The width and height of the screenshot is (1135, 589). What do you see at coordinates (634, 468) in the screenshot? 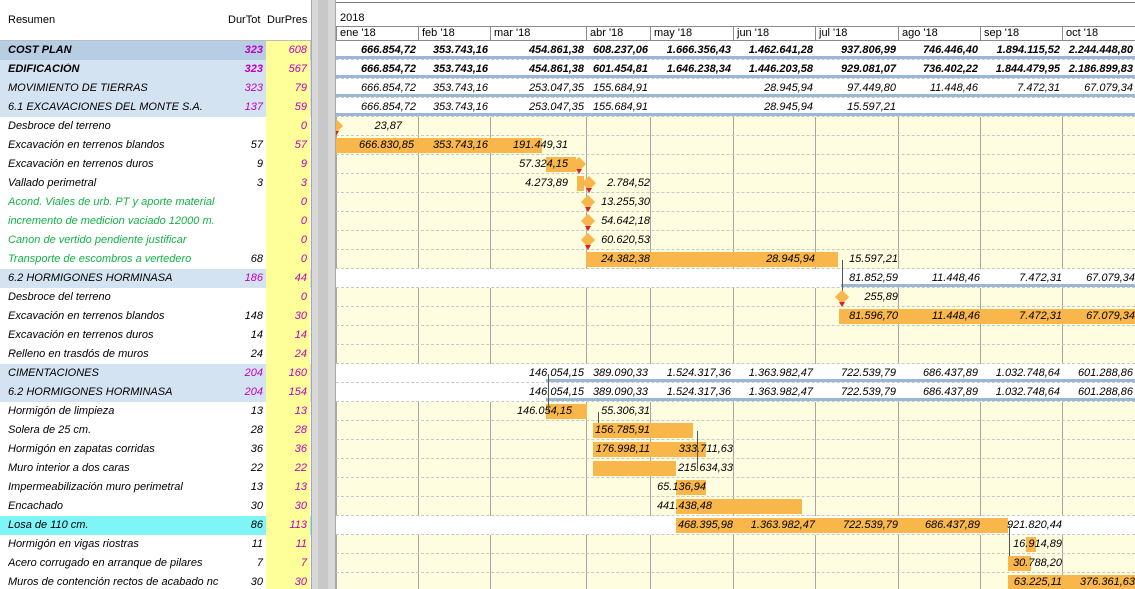
I see `task-bar` at bounding box center [634, 468].